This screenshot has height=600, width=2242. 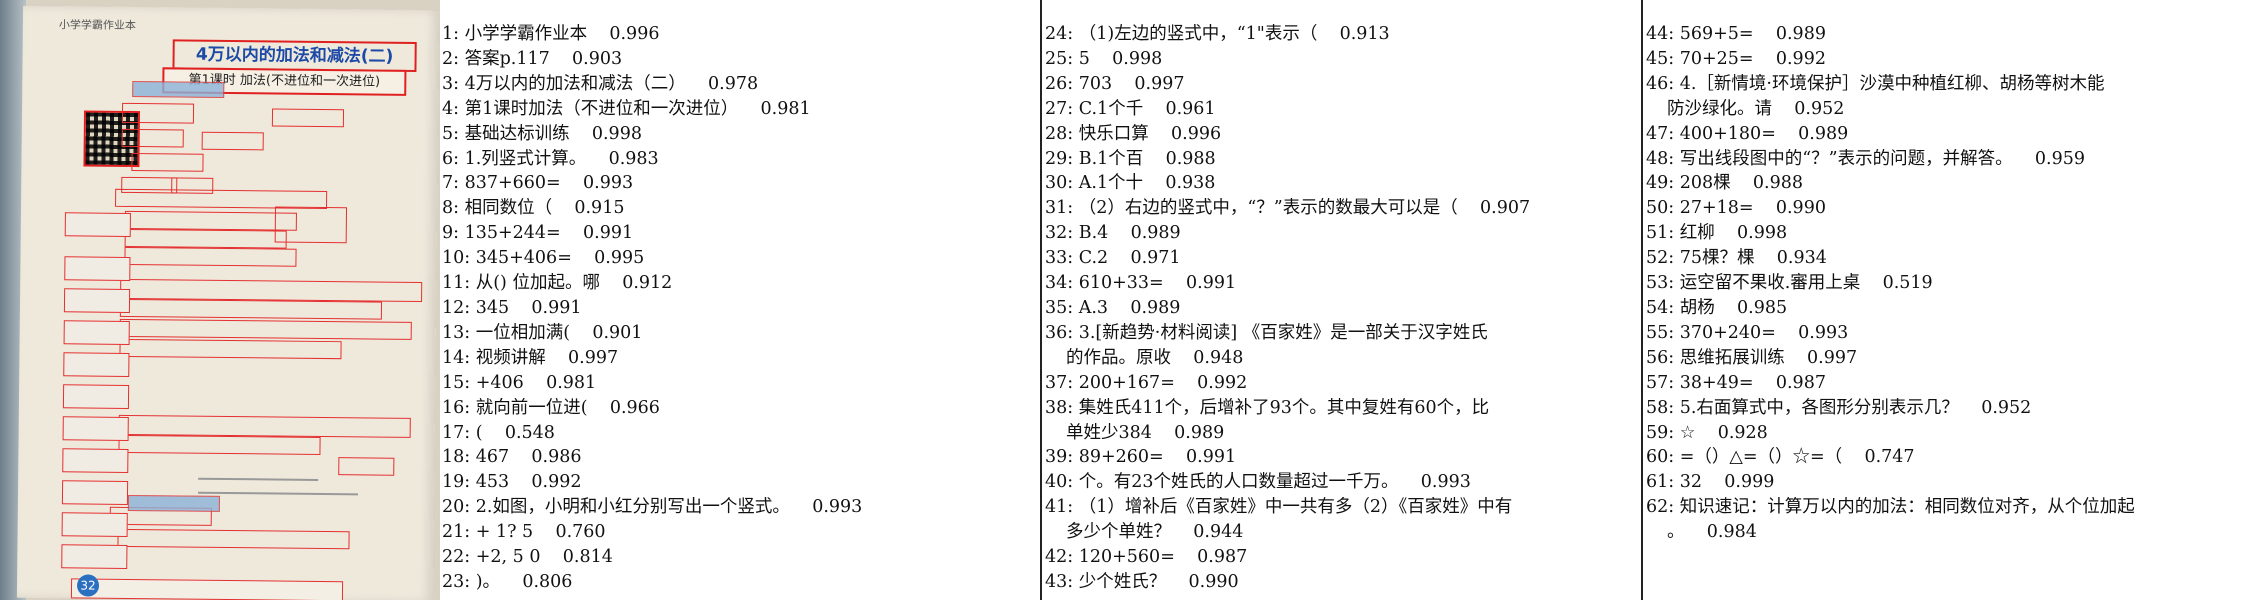 I want to click on ocr-entry: 55: 370+240= 0.993, so click(x=1944, y=333).